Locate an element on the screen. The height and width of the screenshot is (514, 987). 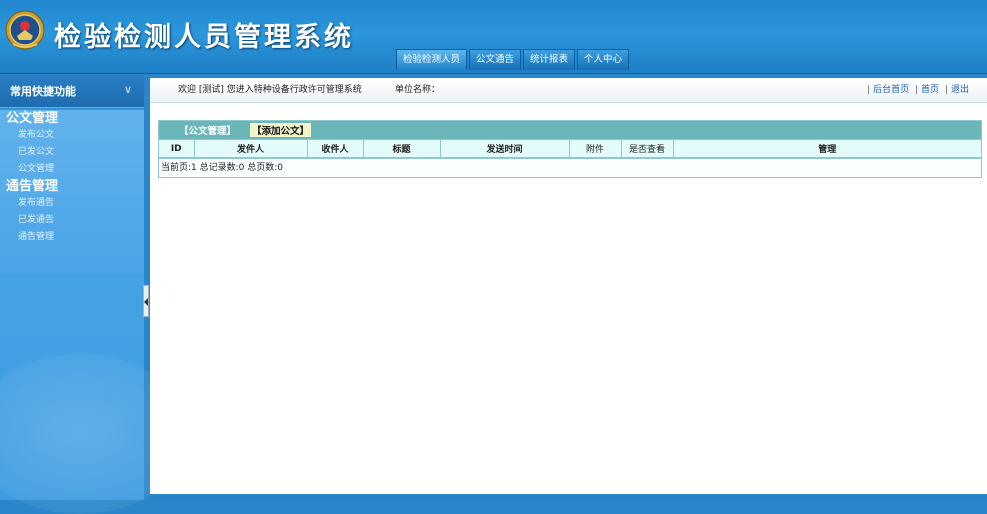
column-header-title: 标题 is located at coordinates (401, 148).